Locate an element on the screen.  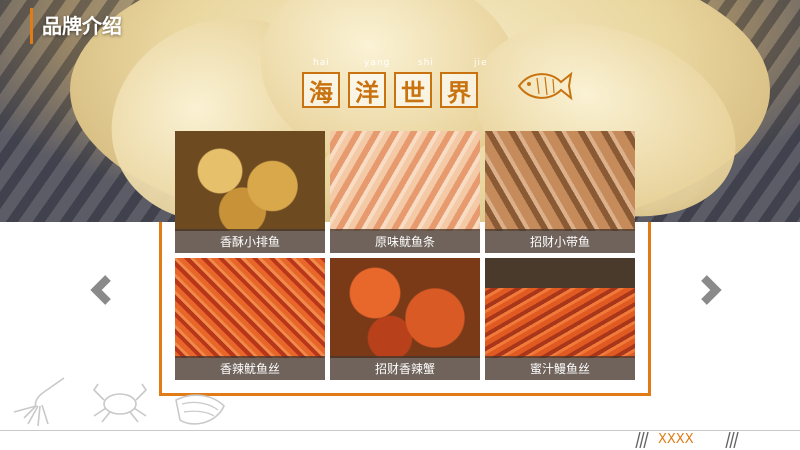
shell-icon is located at coordinates (200, 409).